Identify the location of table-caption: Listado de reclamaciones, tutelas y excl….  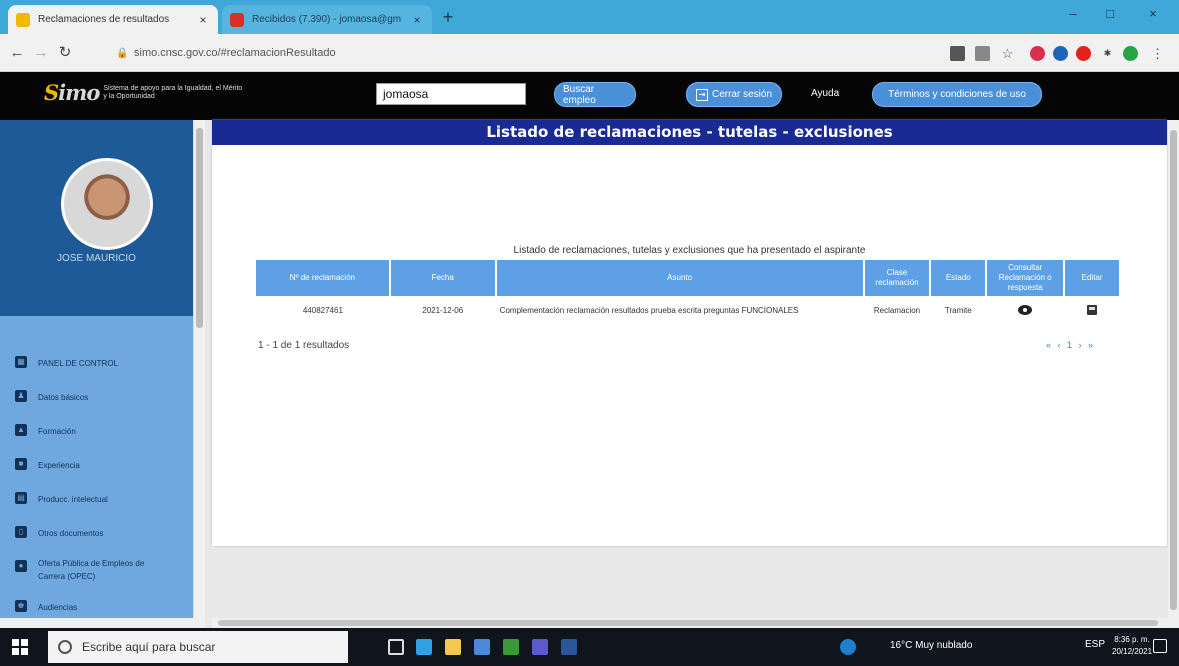
(689, 250).